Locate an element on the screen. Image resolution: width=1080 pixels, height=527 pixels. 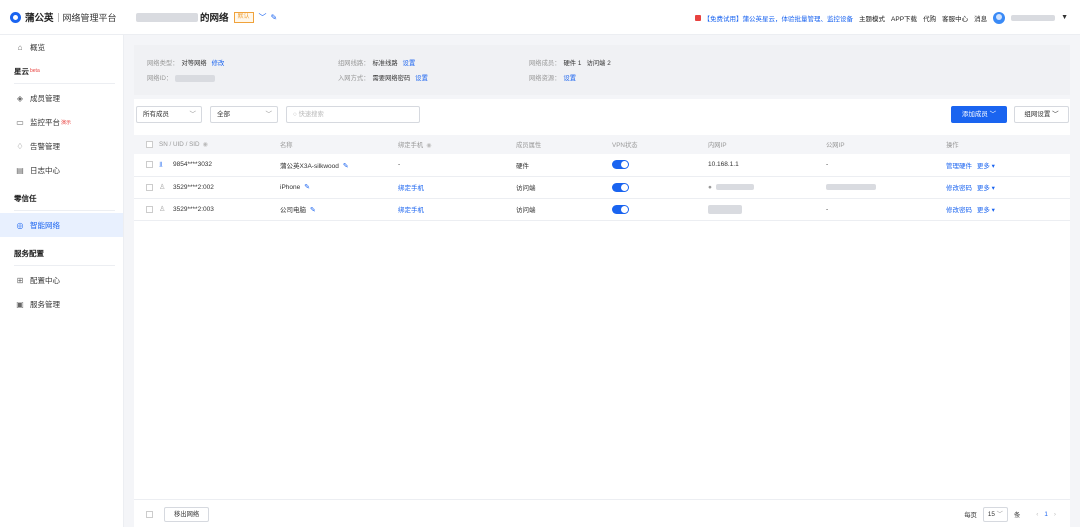
col-actions: 操作 is located at coordinates (1008, 144).